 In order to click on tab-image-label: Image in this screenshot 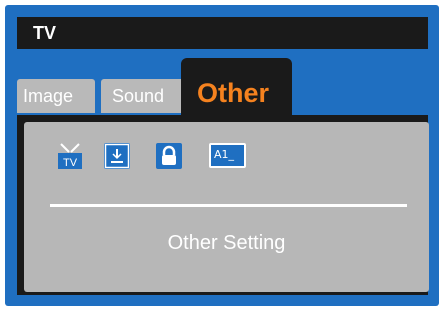, I will do `click(48, 96)`.